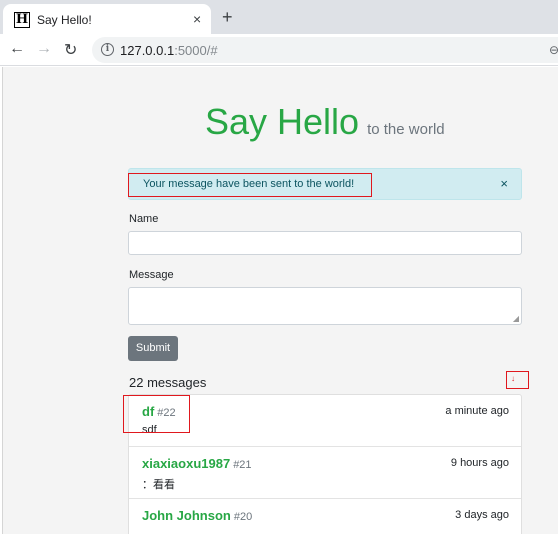 Image resolution: width=558 pixels, height=534 pixels. What do you see at coordinates (151, 275) in the screenshot?
I see `message-label: Message` at bounding box center [151, 275].